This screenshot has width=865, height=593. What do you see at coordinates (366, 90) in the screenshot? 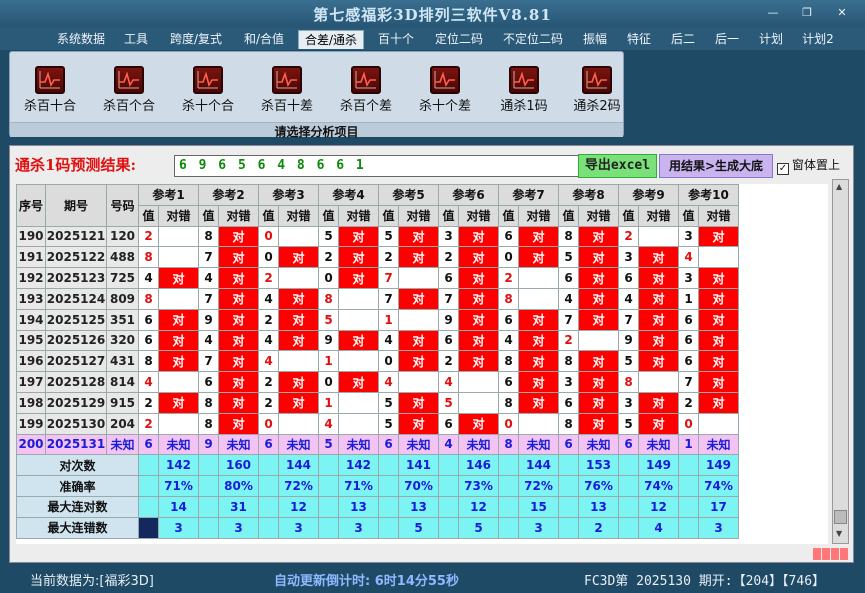
I see `ribbon-button-5: 杀百个差` at bounding box center [366, 90].